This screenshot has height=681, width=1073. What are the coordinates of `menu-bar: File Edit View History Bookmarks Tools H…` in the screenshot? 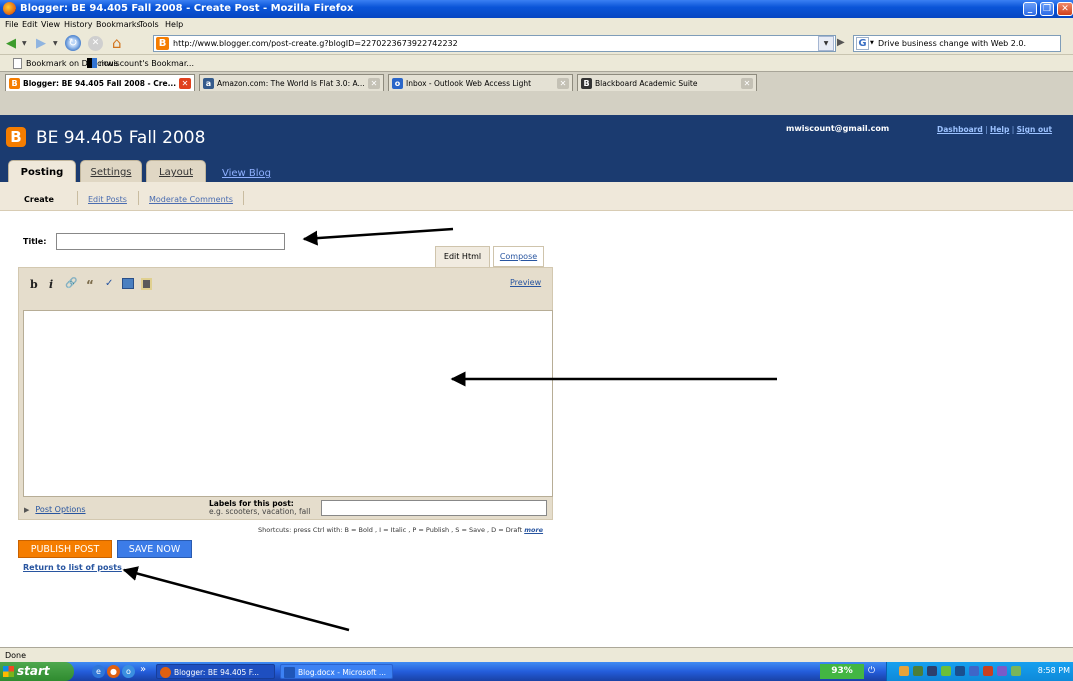 It's located at (536, 25).